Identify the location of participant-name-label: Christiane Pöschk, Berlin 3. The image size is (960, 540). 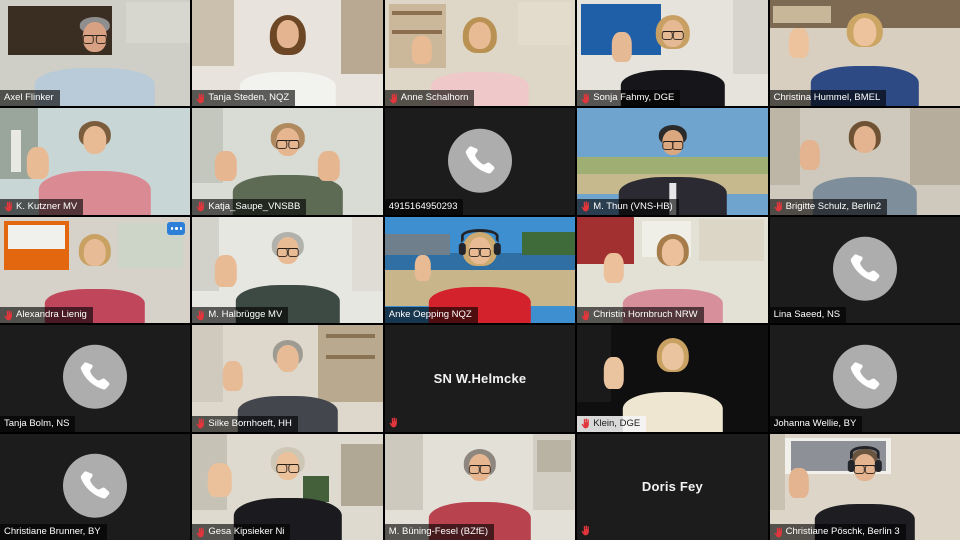
(837, 532).